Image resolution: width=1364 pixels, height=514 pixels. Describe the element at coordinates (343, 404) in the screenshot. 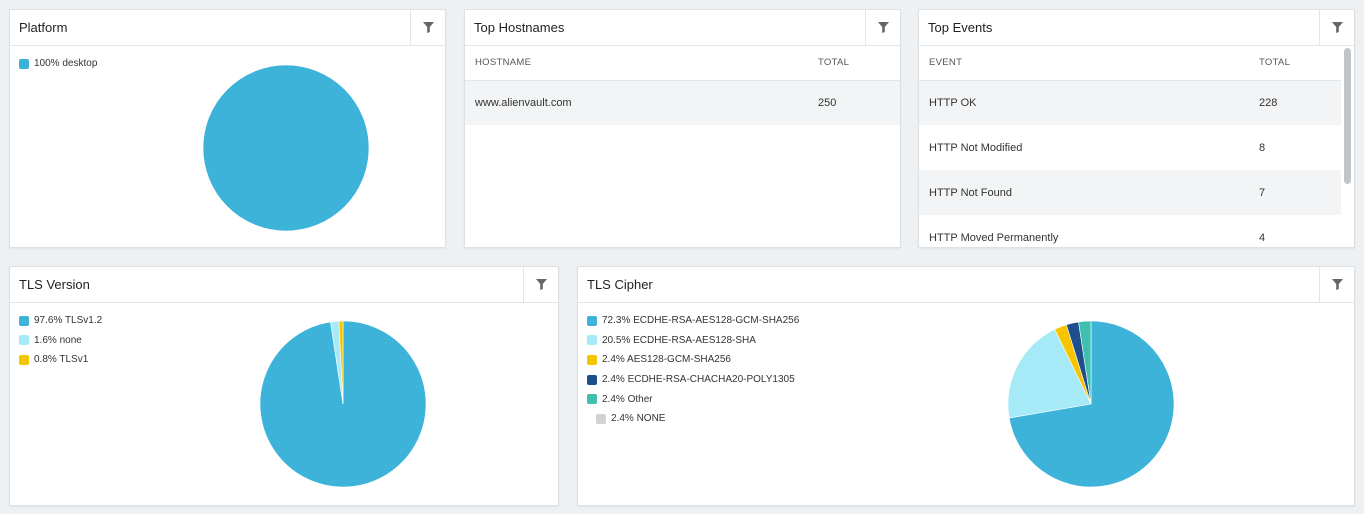

I see `tls-version-pie-chart` at that location.